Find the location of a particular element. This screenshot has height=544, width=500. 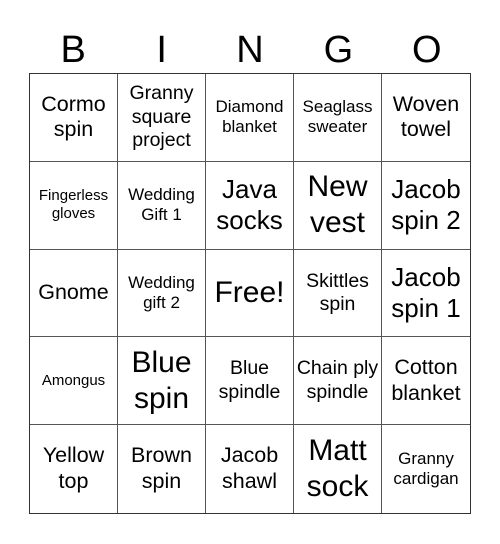

bingo-cell: Granny cardigan is located at coordinates (426, 469).